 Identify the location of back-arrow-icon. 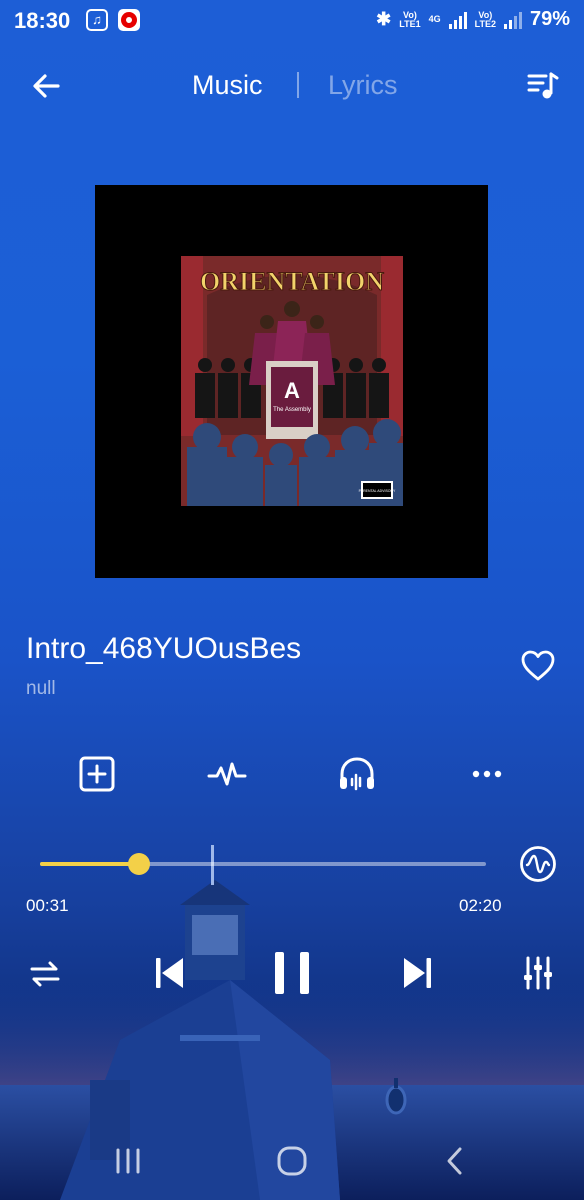
(46, 86).